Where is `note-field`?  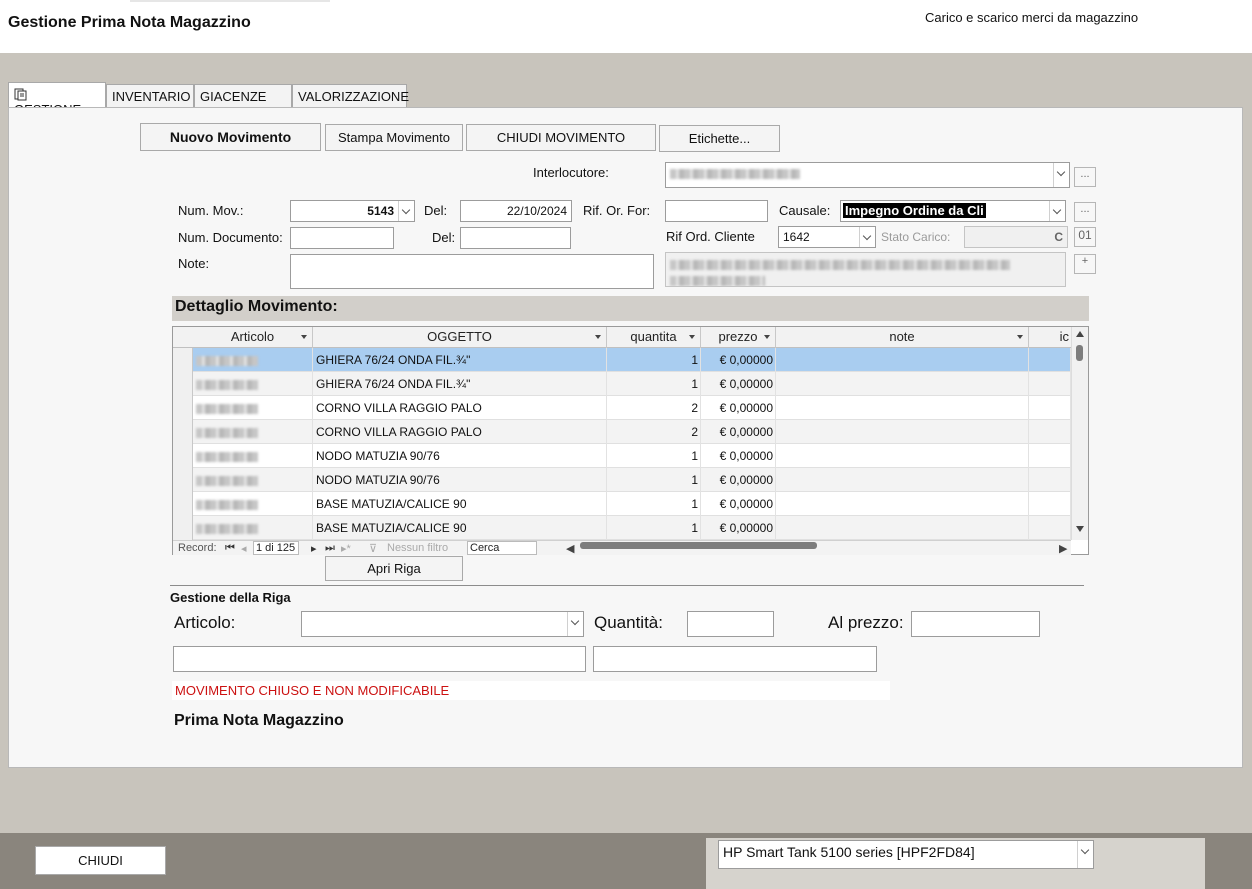
note-field is located at coordinates (472, 271).